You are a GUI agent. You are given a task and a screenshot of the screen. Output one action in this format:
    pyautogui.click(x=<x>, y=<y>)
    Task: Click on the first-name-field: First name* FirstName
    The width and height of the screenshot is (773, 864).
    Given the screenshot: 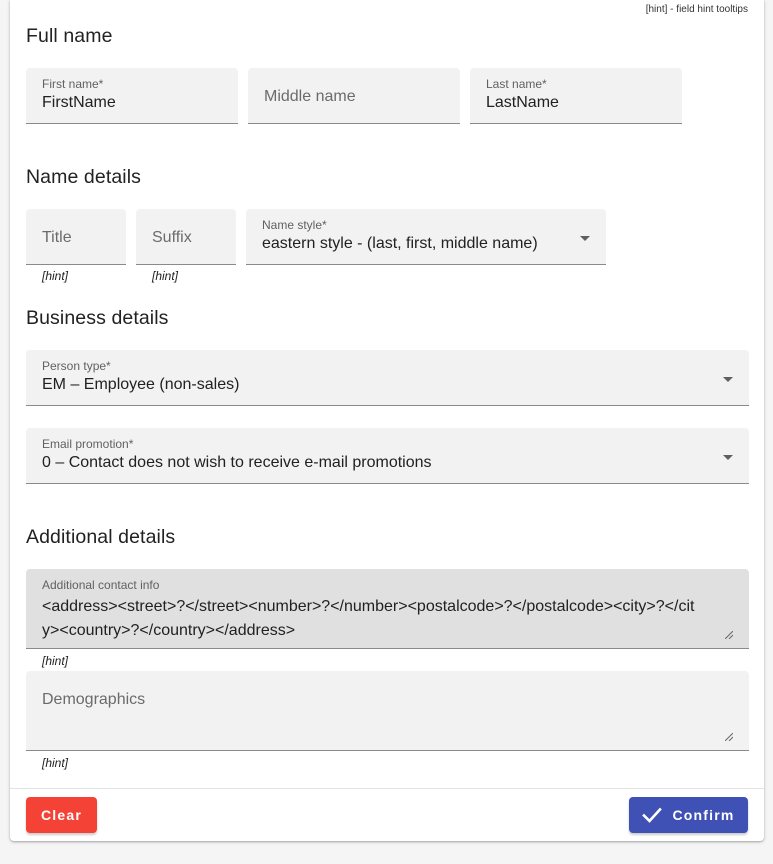 What is the action you would take?
    pyautogui.click(x=132, y=96)
    